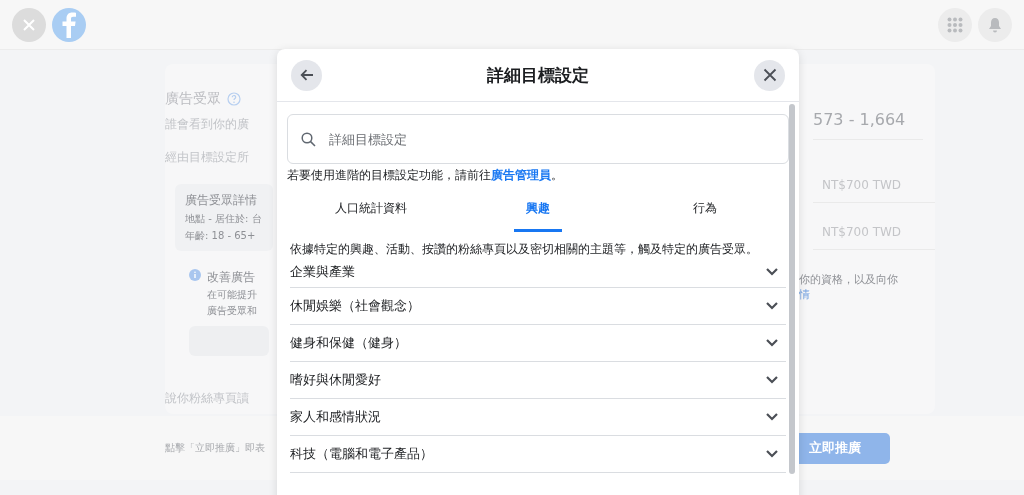  I want to click on tip-text: 廣告受眾和, so click(232, 311).